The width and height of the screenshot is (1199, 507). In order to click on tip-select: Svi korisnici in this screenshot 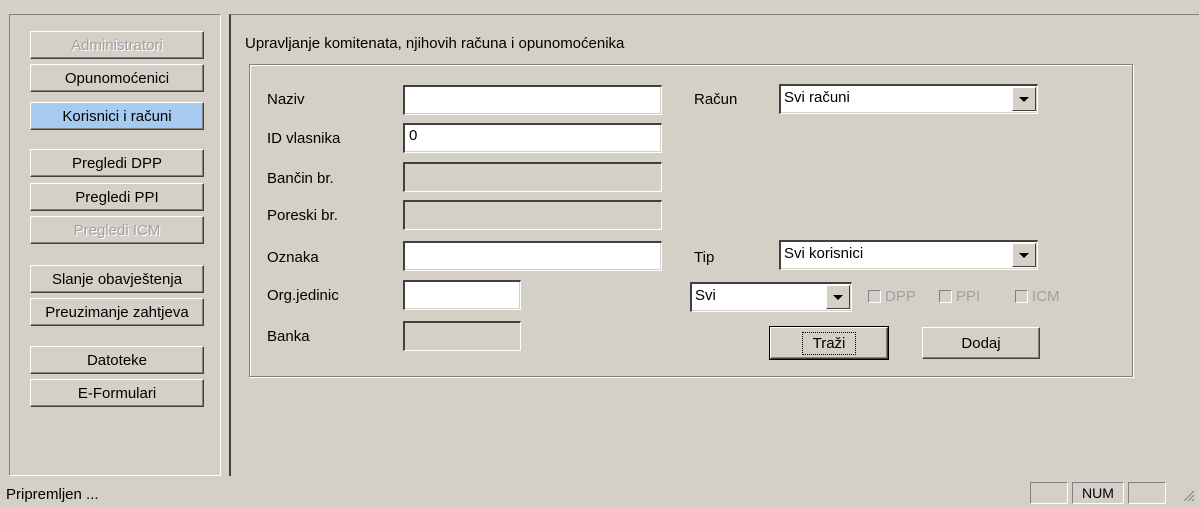, I will do `click(908, 255)`.